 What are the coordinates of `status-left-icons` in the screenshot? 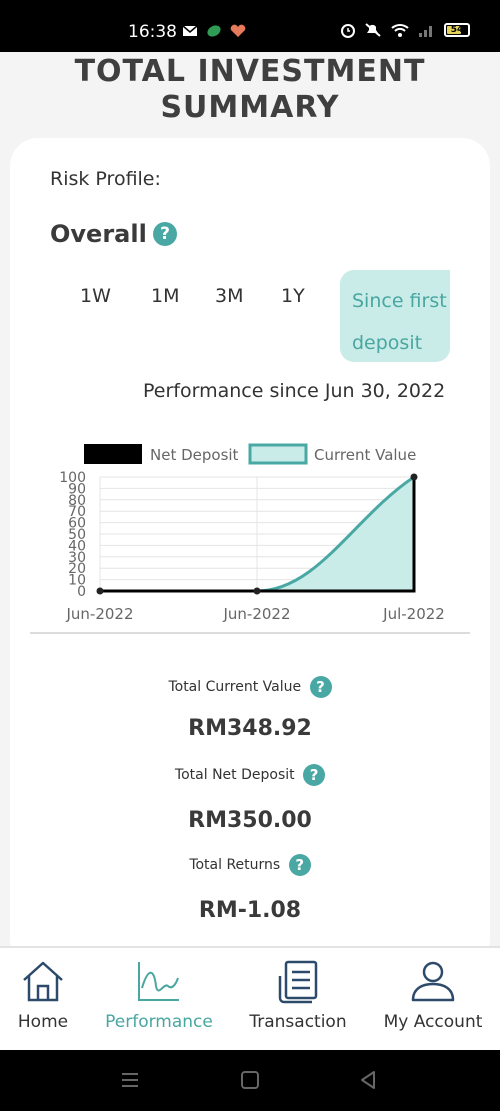 It's located at (214, 31).